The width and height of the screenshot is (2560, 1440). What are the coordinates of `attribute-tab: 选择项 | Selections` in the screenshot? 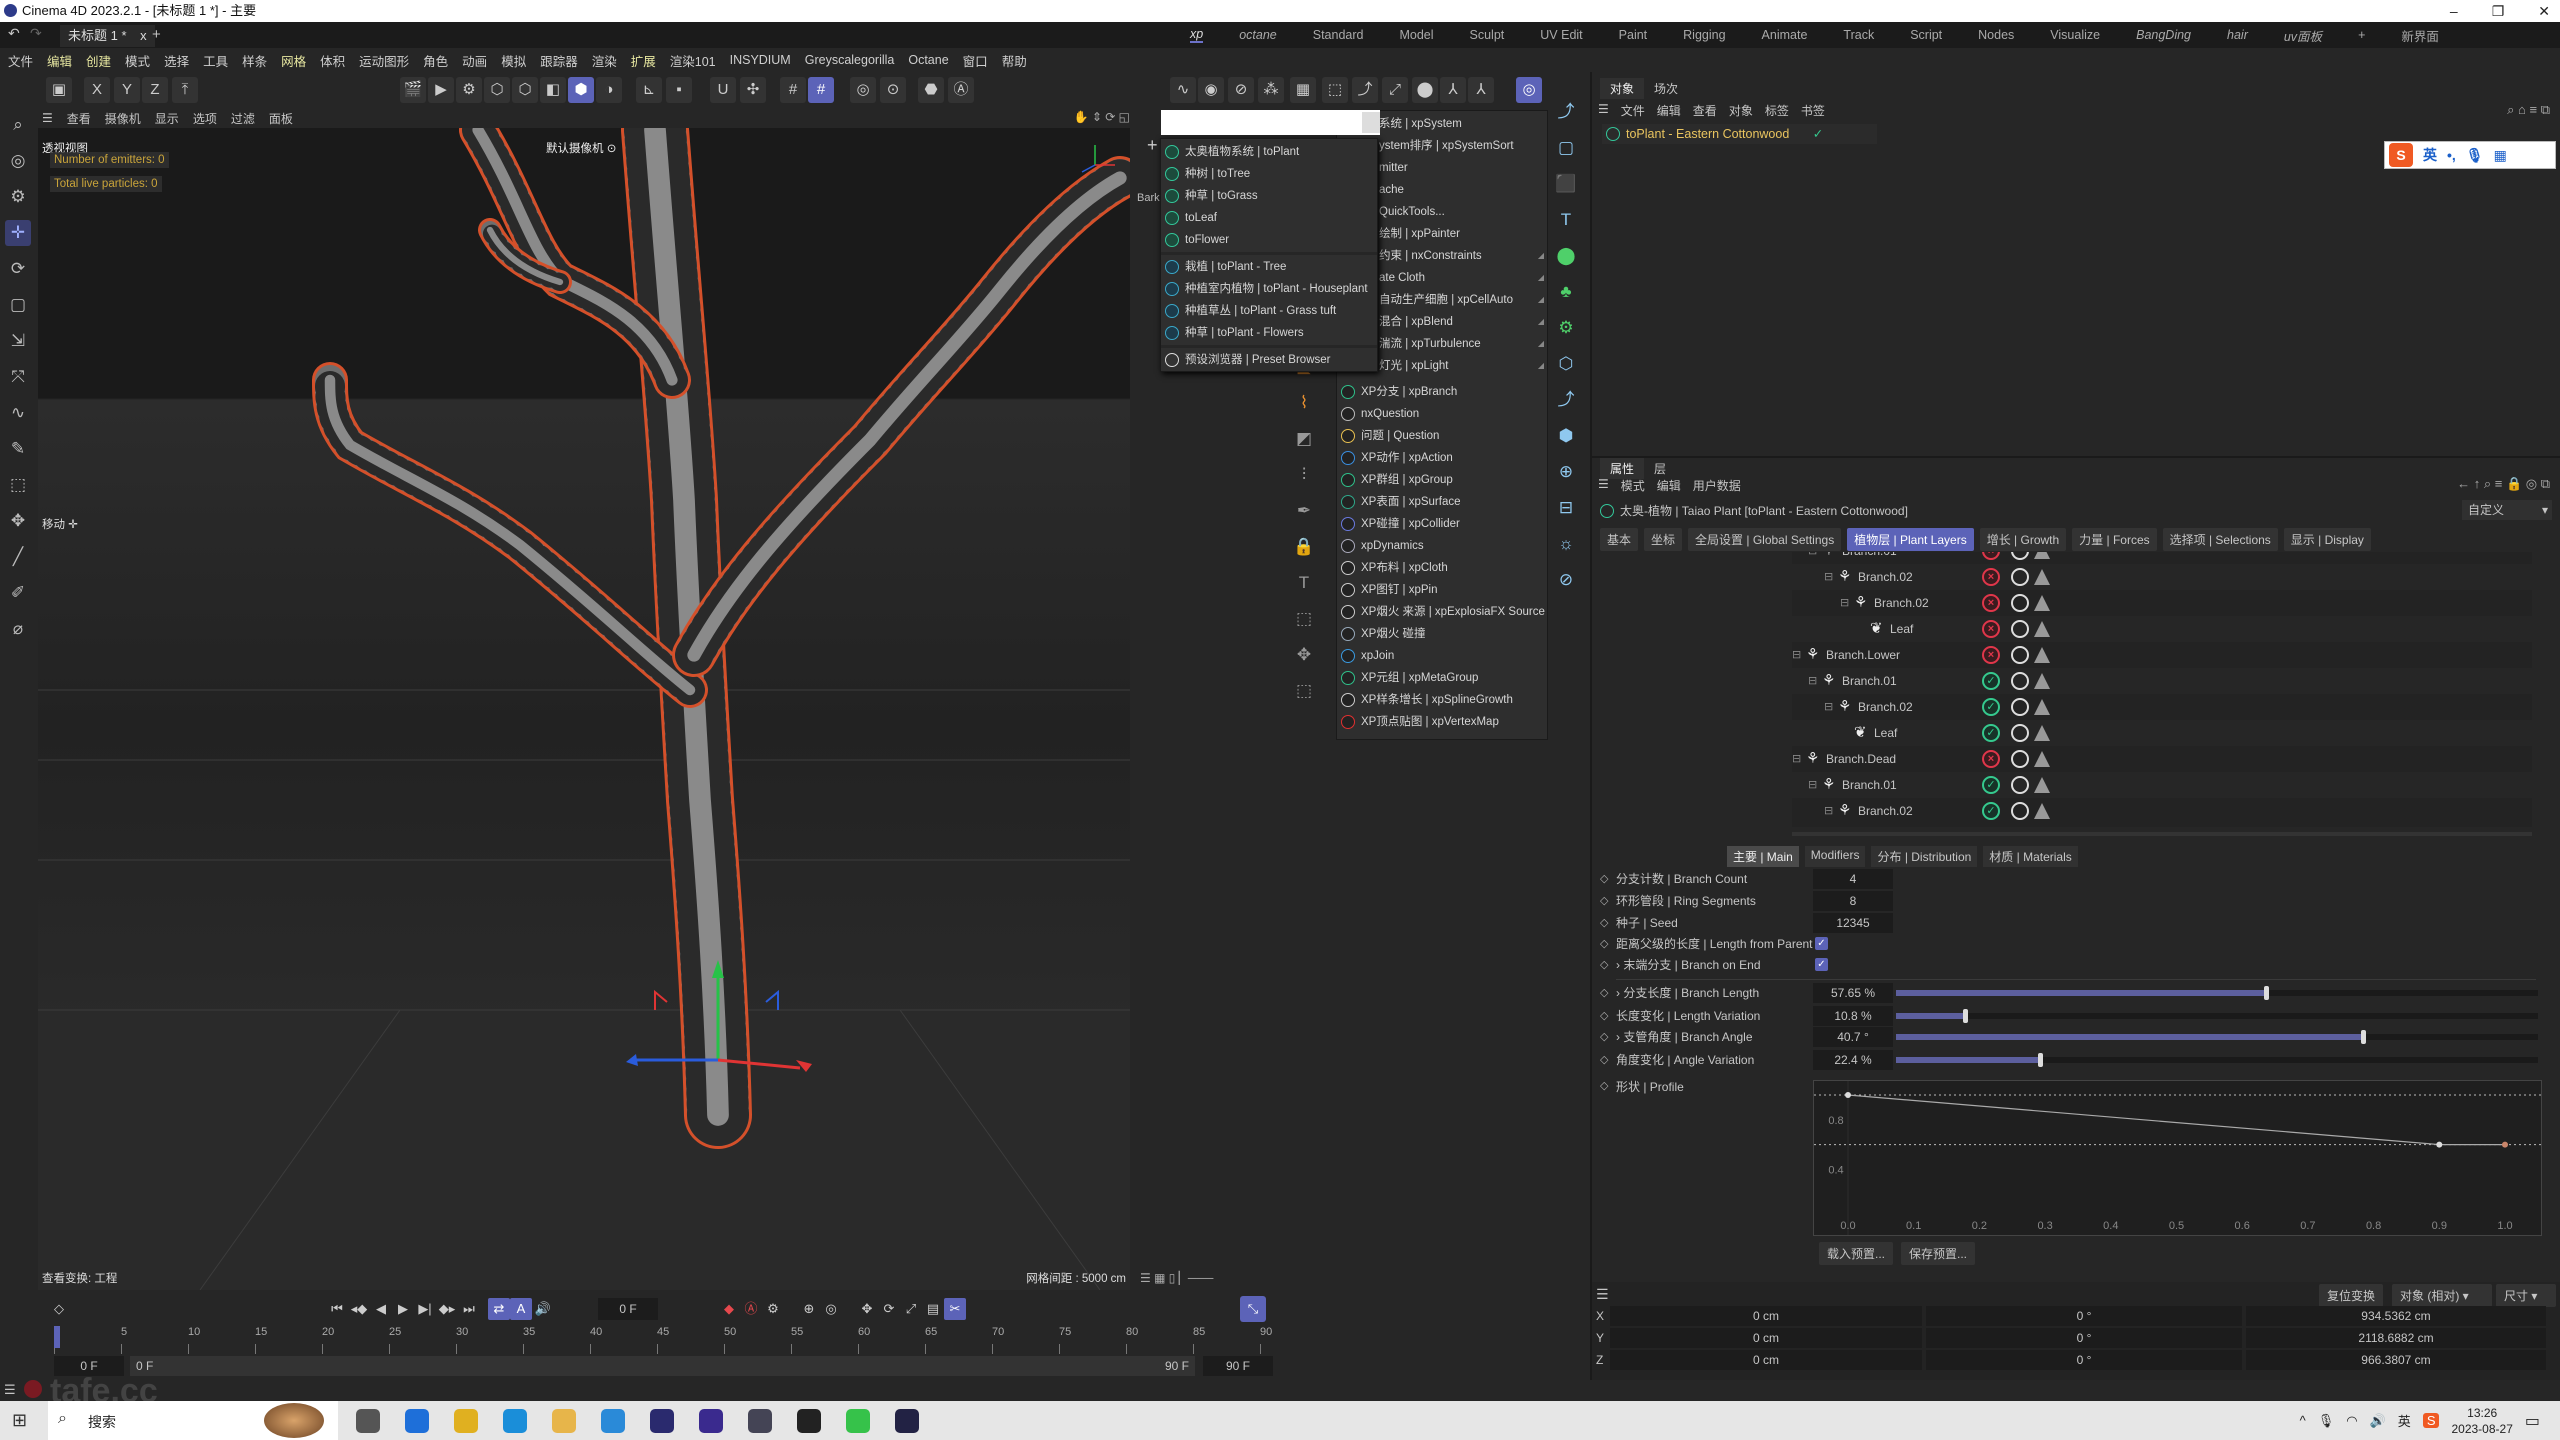 It's located at (2220, 539).